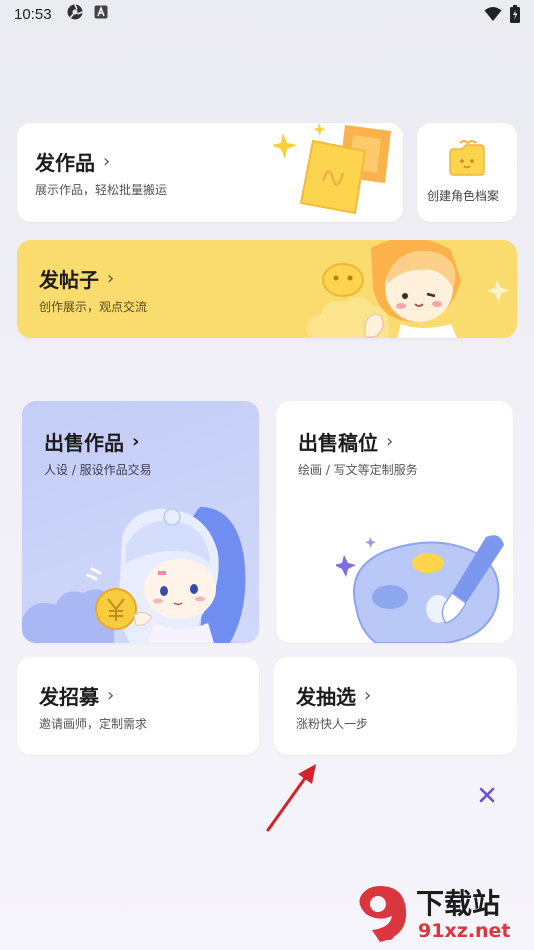 This screenshot has height=950, width=534. Describe the element at coordinates (467, 158) in the screenshot. I see `character-folder-icon` at that location.